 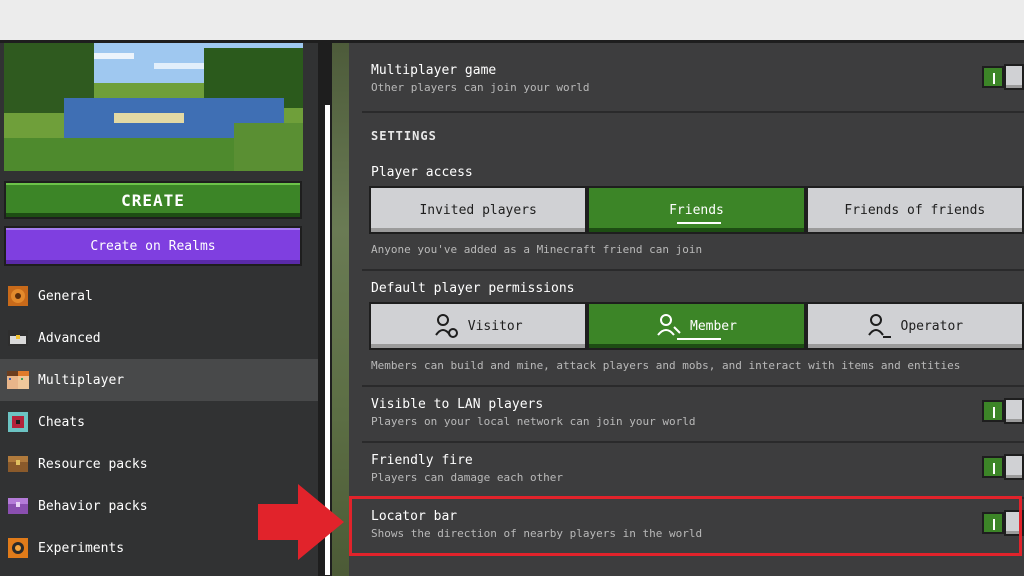 I want to click on world-preview-image, so click(x=153, y=107).